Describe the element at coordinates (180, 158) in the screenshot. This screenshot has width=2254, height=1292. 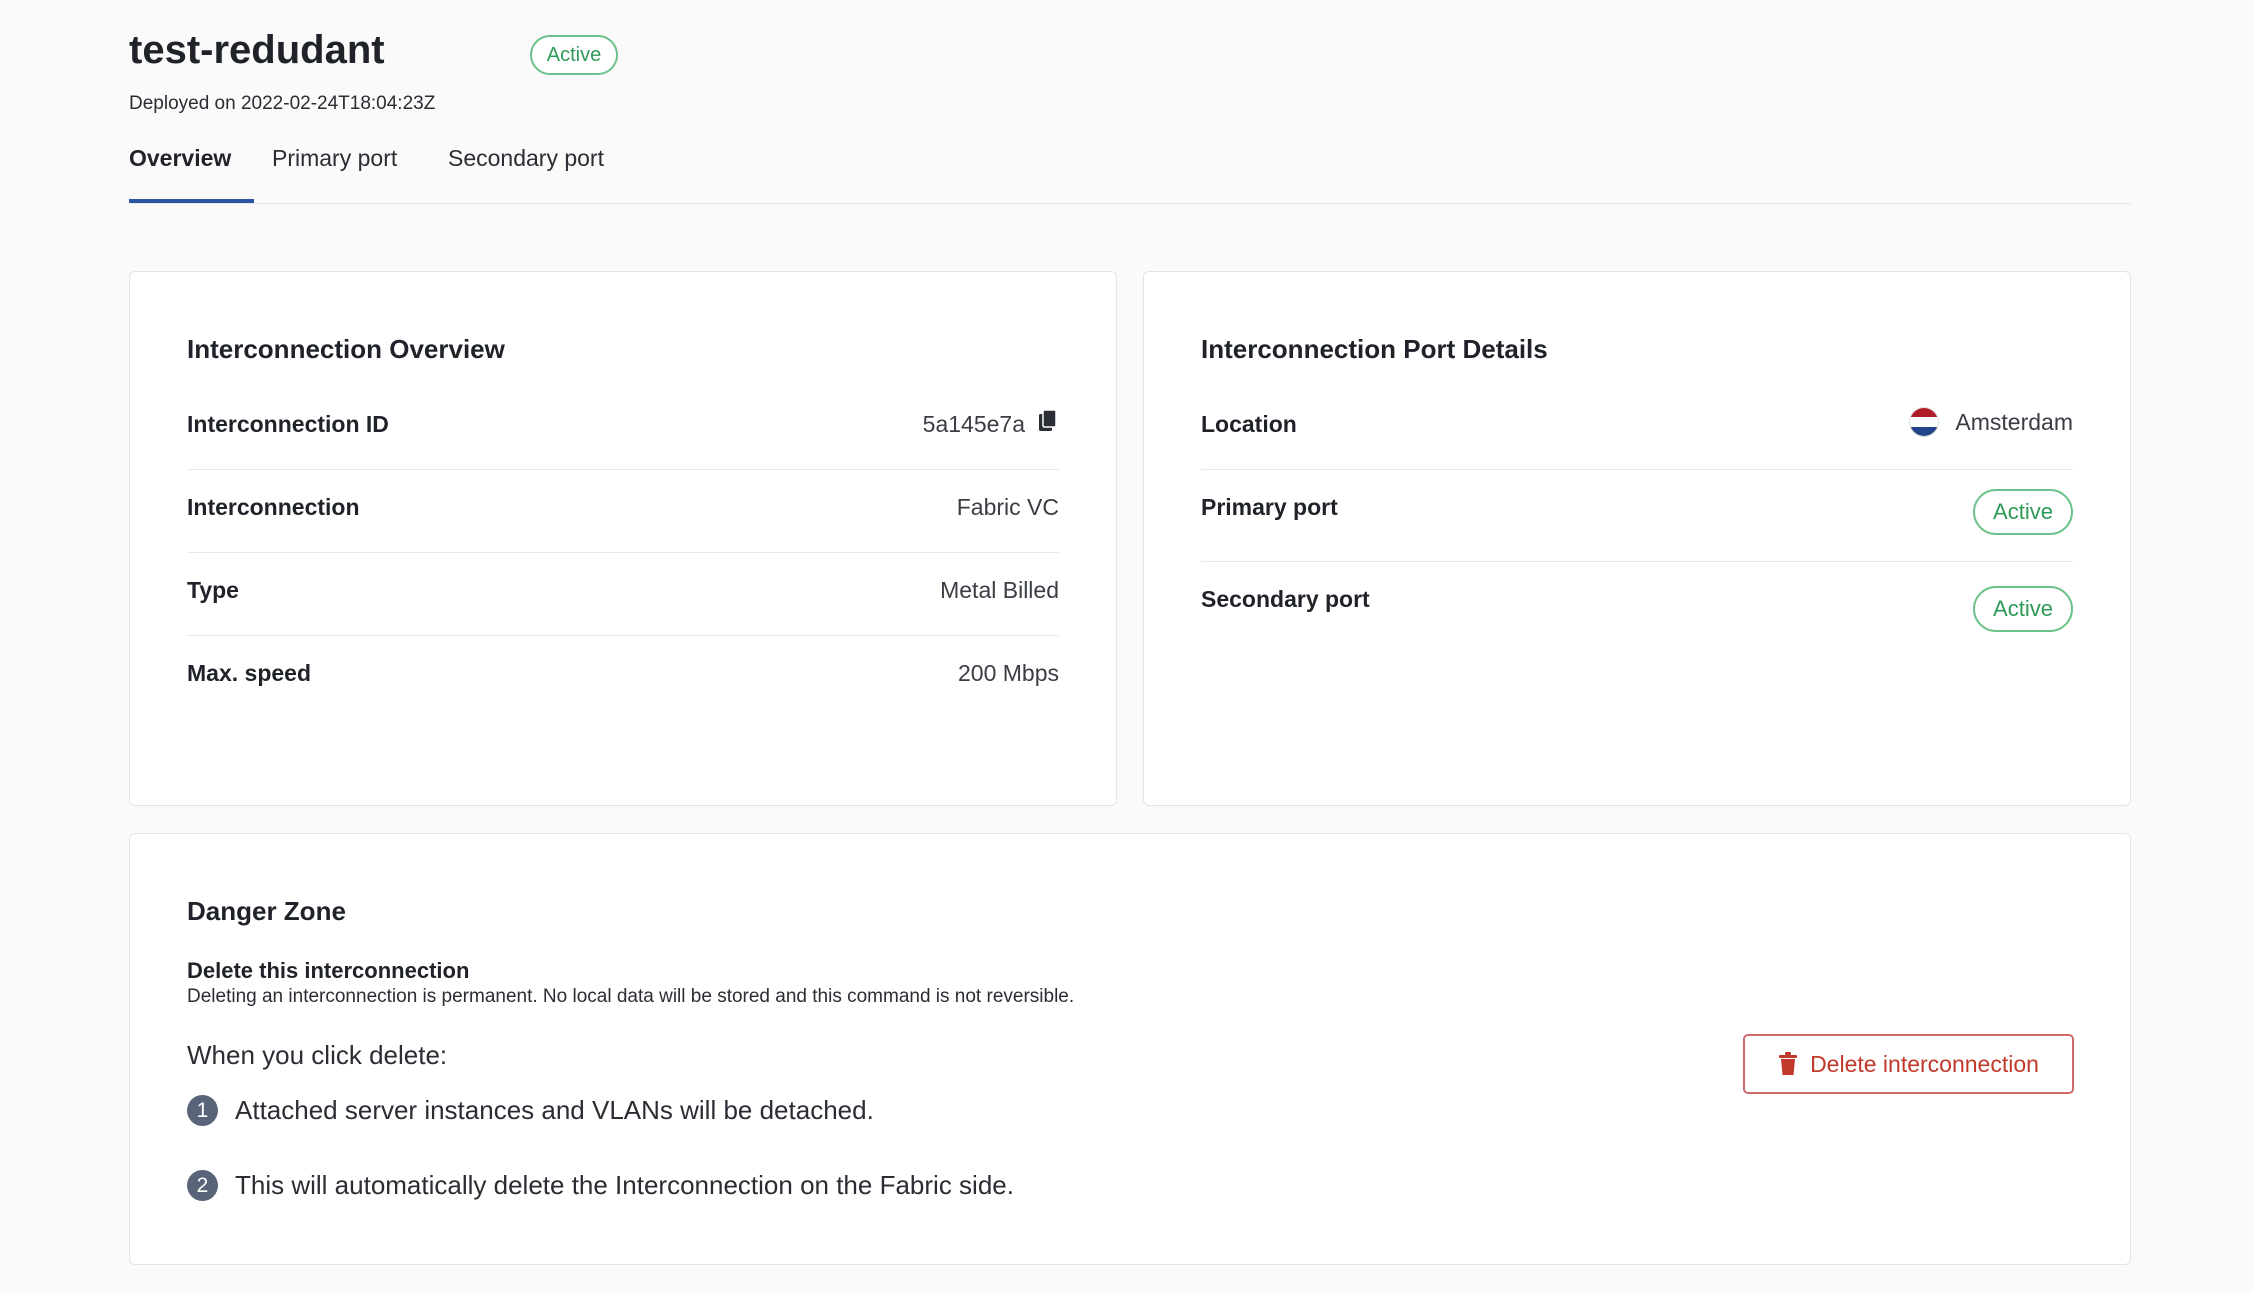
I see `tab-overview: Overview` at that location.